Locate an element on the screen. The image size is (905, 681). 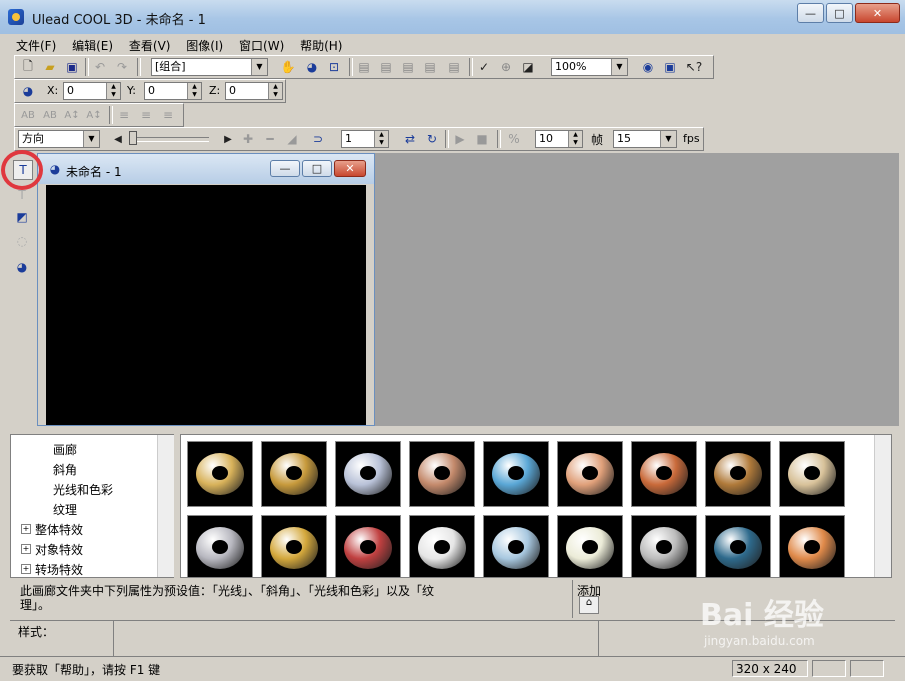
undo-icon: ↶ is located at coordinates (100, 67).